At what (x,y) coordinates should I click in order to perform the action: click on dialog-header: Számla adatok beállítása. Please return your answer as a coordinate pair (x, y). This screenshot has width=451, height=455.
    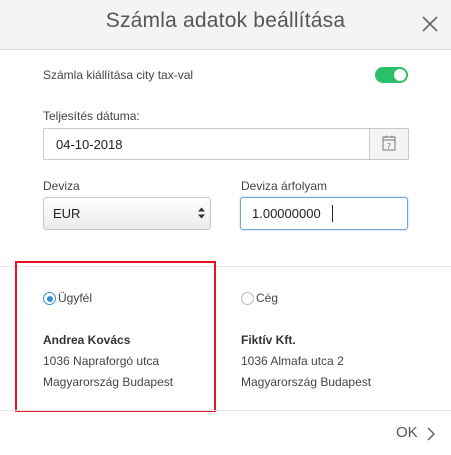
    Looking at the image, I should click on (225, 25).